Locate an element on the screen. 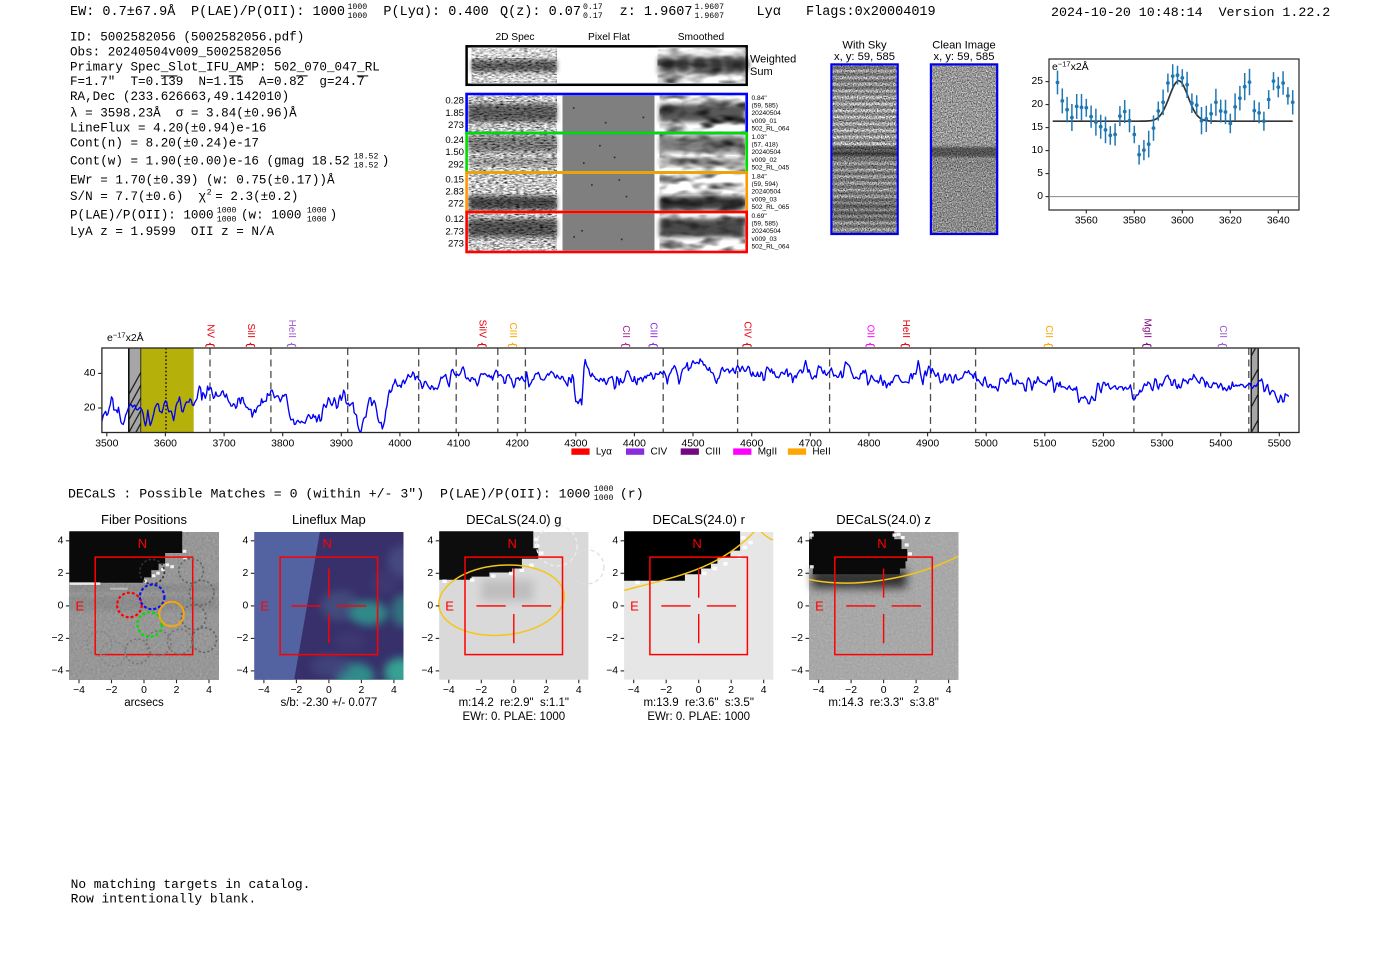 This screenshot has height=953, width=1400. svg-text: 502_RL_065 is located at coordinates (771, 207).